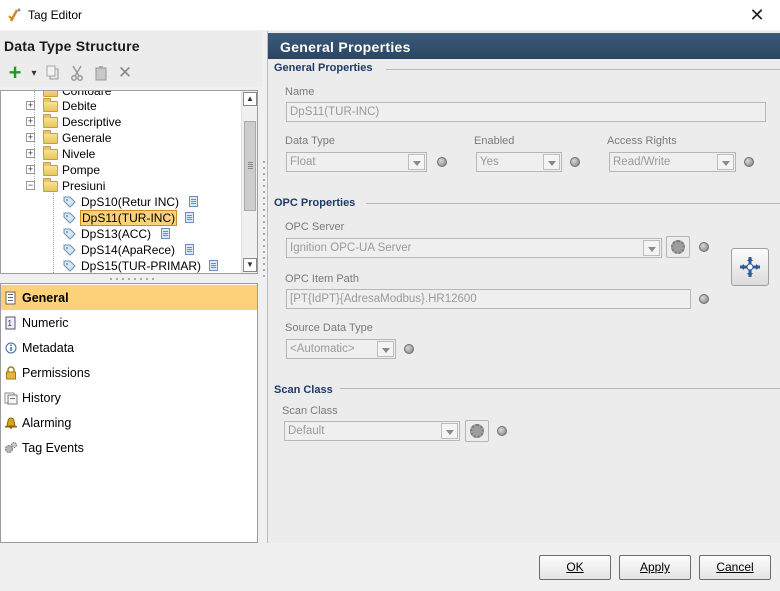  Describe the element at coordinates (130, 202) in the screenshot. I see `tree-tag-label: DpS10(Retur INC)` at that location.